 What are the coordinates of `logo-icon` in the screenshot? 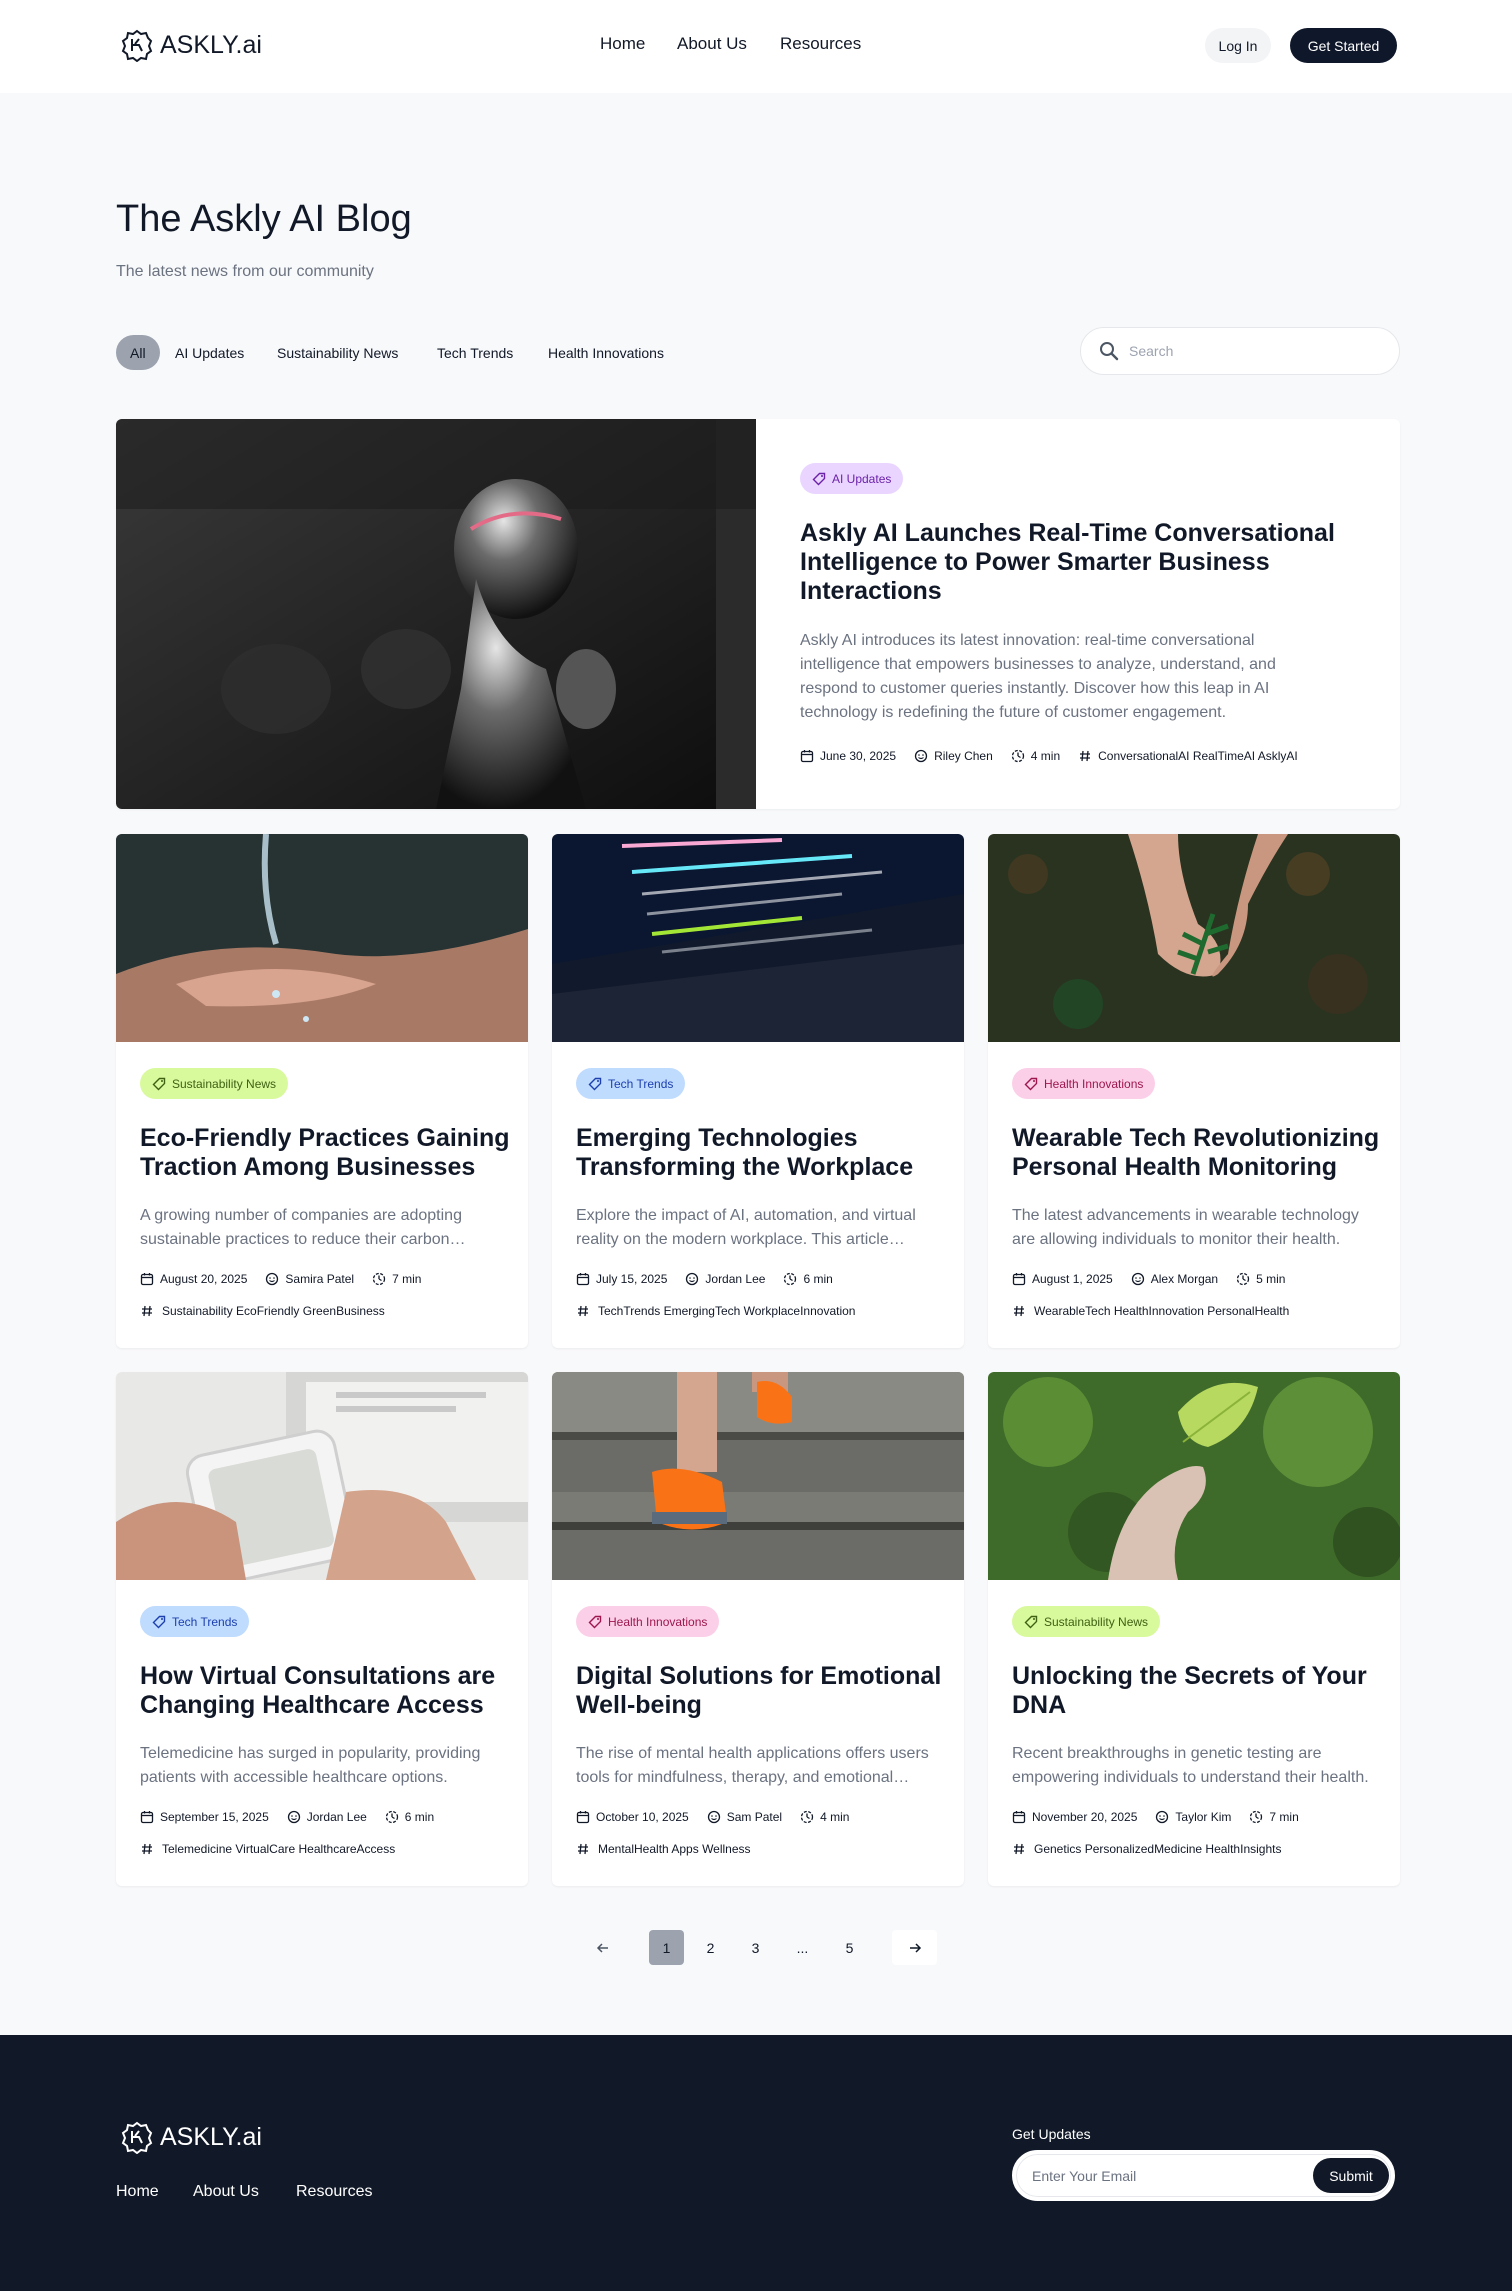 It's located at (137, 45).